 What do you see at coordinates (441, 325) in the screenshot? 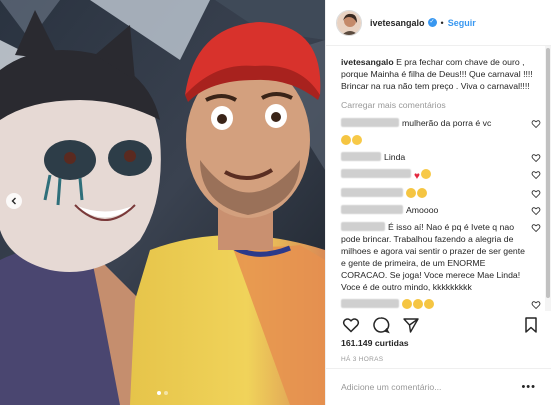
I see `post-actions` at bounding box center [441, 325].